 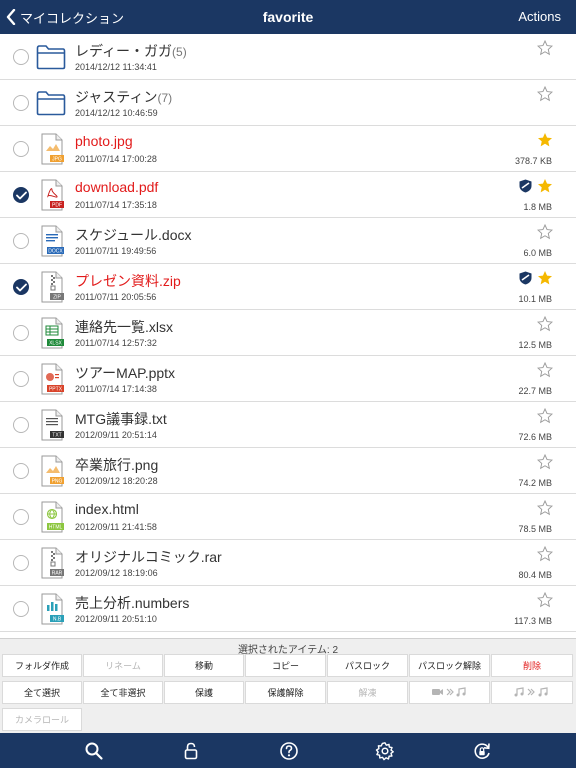 I want to click on search-icon, so click(x=94, y=753).